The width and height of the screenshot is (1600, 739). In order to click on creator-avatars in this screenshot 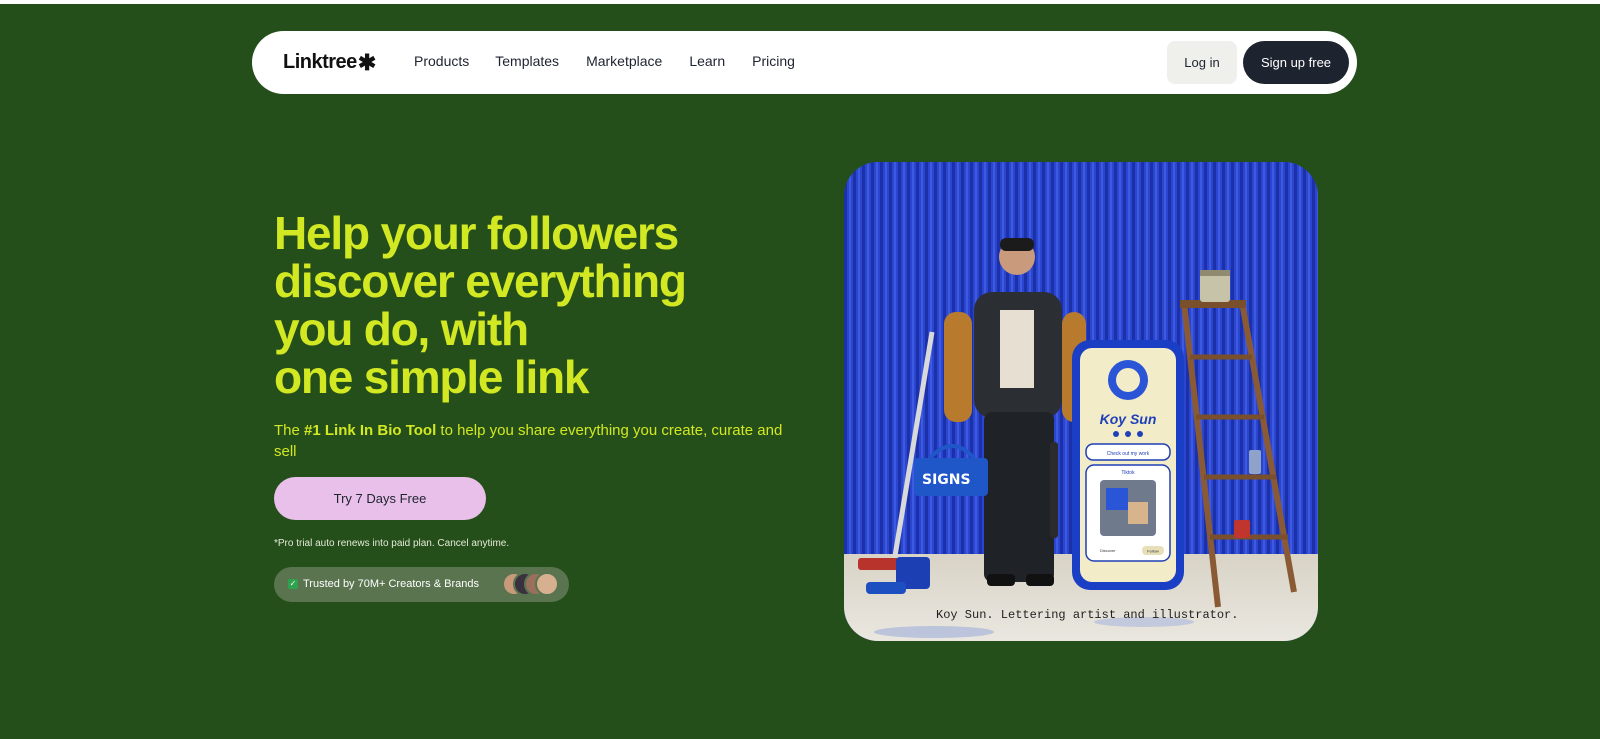, I will do `click(532, 584)`.